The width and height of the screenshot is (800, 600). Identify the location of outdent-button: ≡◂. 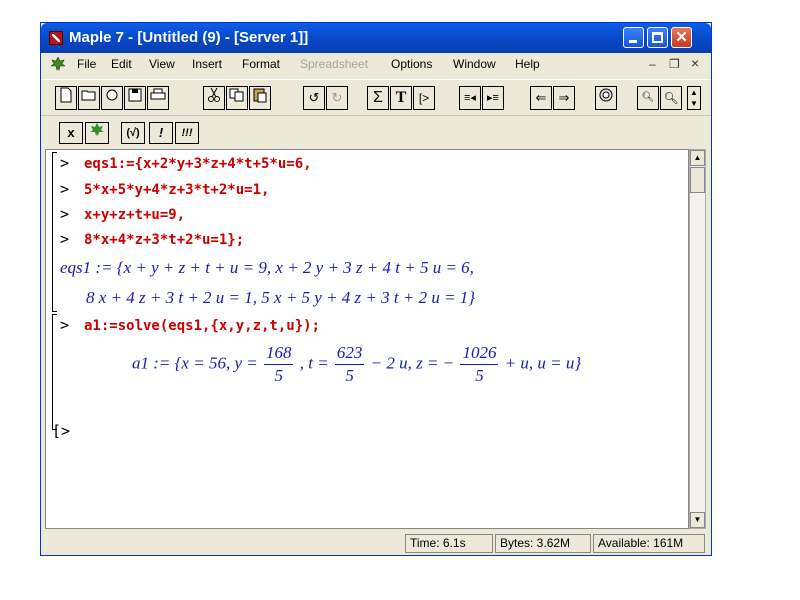
(470, 98).